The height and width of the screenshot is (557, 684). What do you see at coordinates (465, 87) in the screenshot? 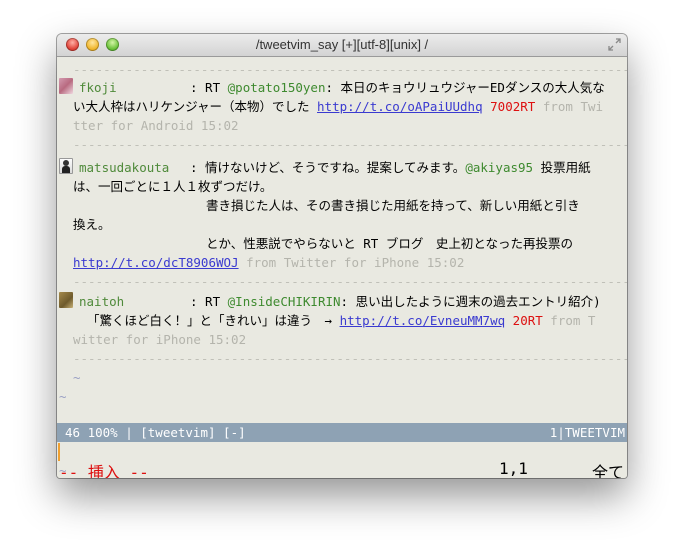
I see `tweet-text: : 本日のキョウリュウジャーEDダンスの大人気な` at bounding box center [465, 87].